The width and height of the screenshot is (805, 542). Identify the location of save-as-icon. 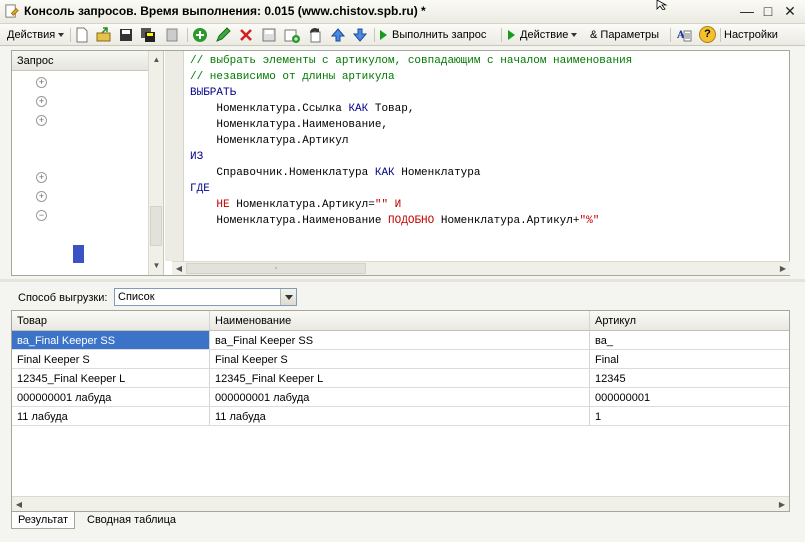
(148, 35).